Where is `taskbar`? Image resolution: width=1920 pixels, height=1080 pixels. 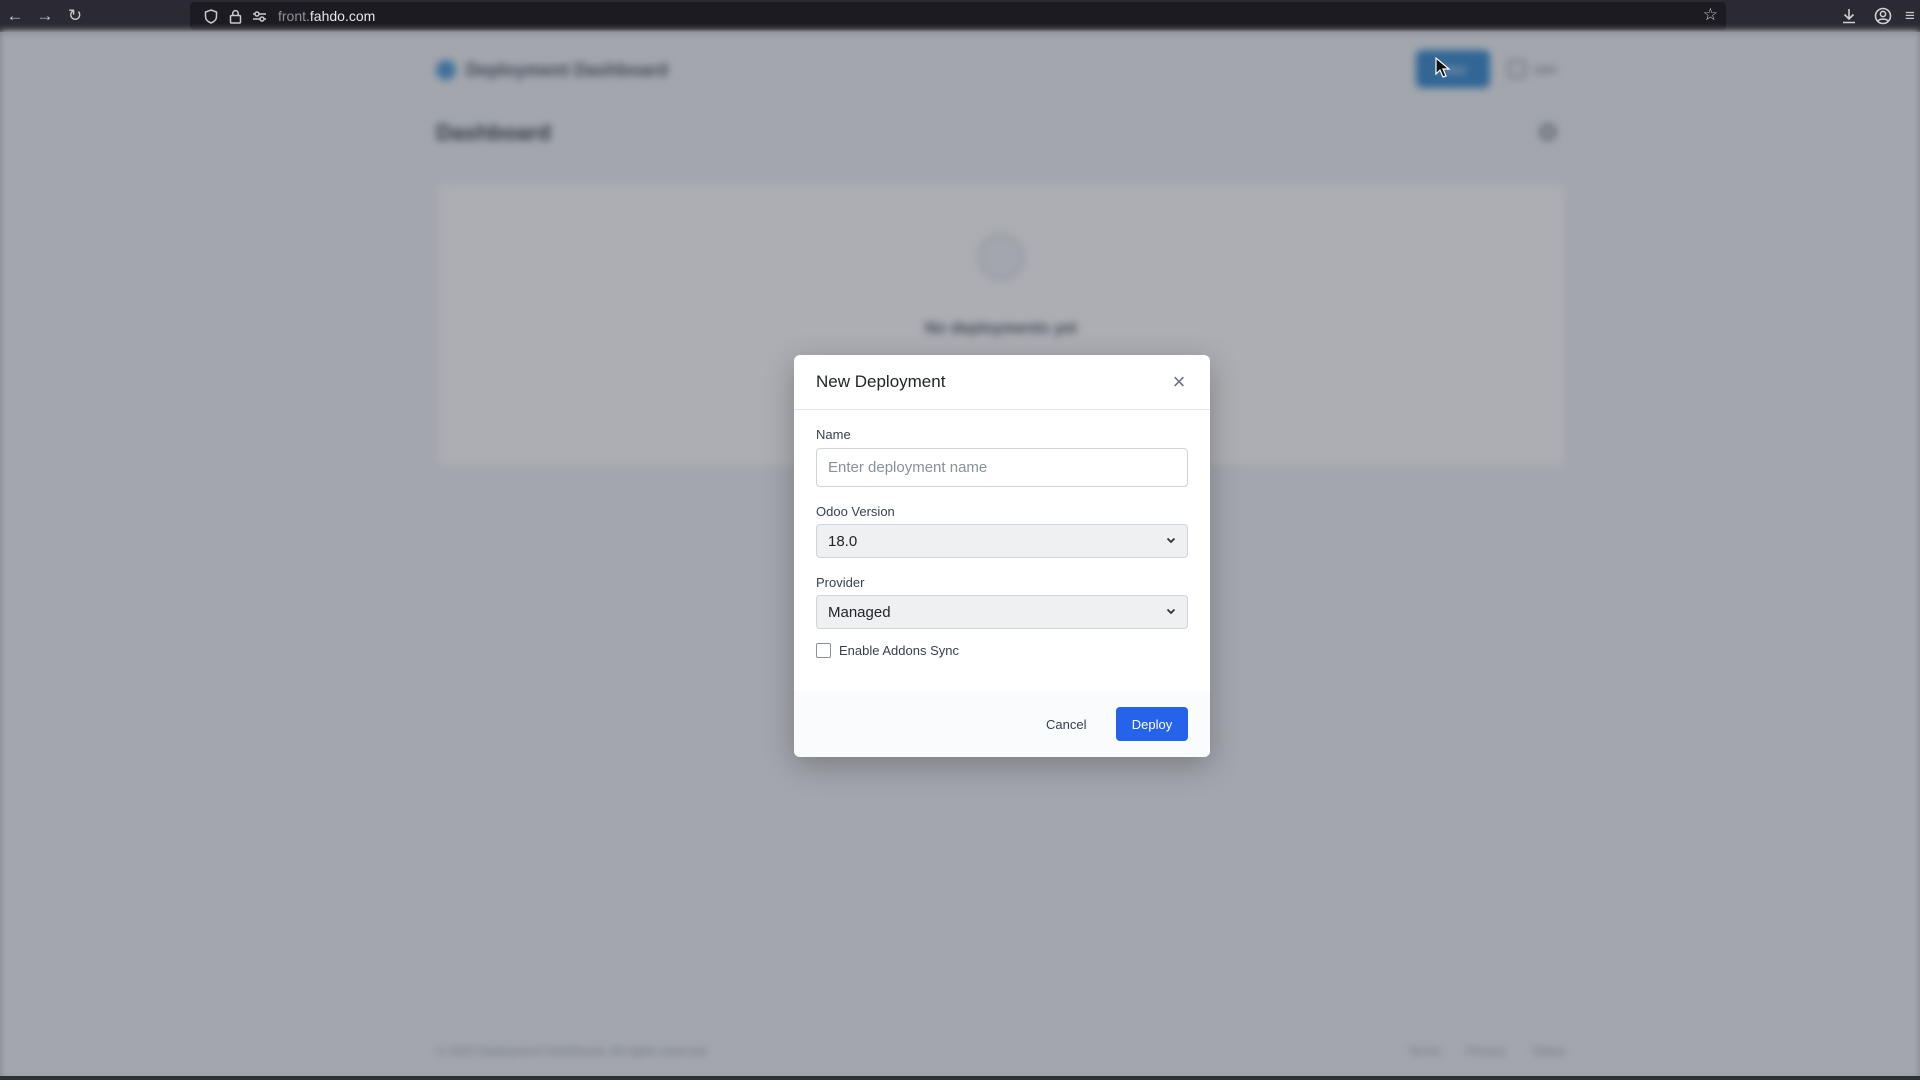
taskbar is located at coordinates (960, 1078).